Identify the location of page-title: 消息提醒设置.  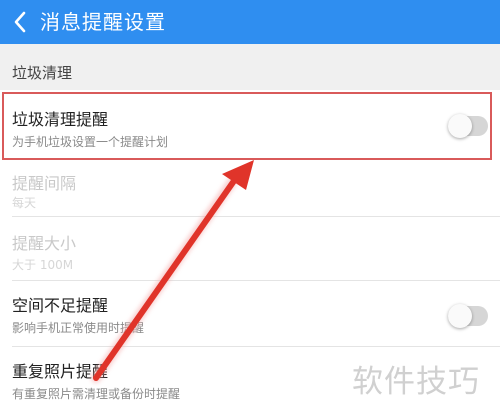
(103, 22).